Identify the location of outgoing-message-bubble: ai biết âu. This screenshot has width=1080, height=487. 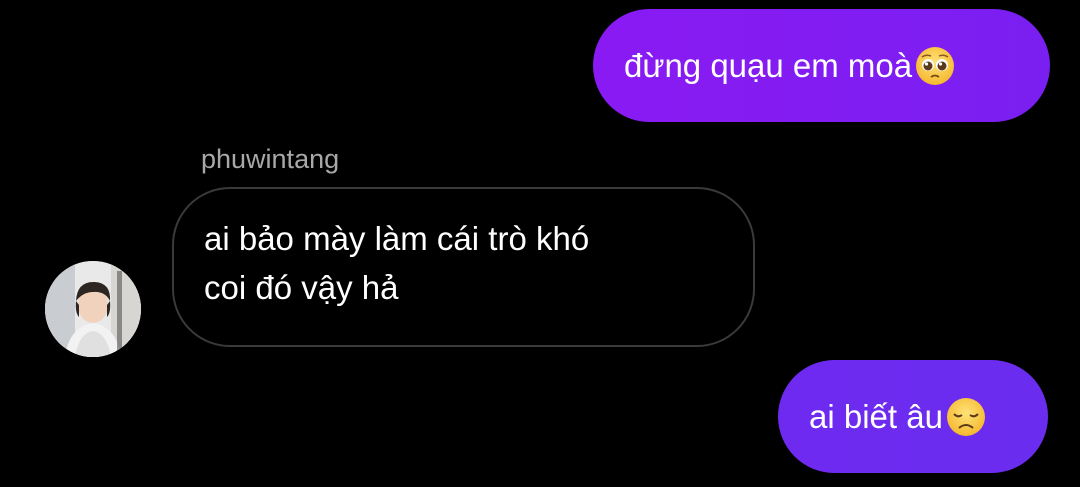
(913, 416).